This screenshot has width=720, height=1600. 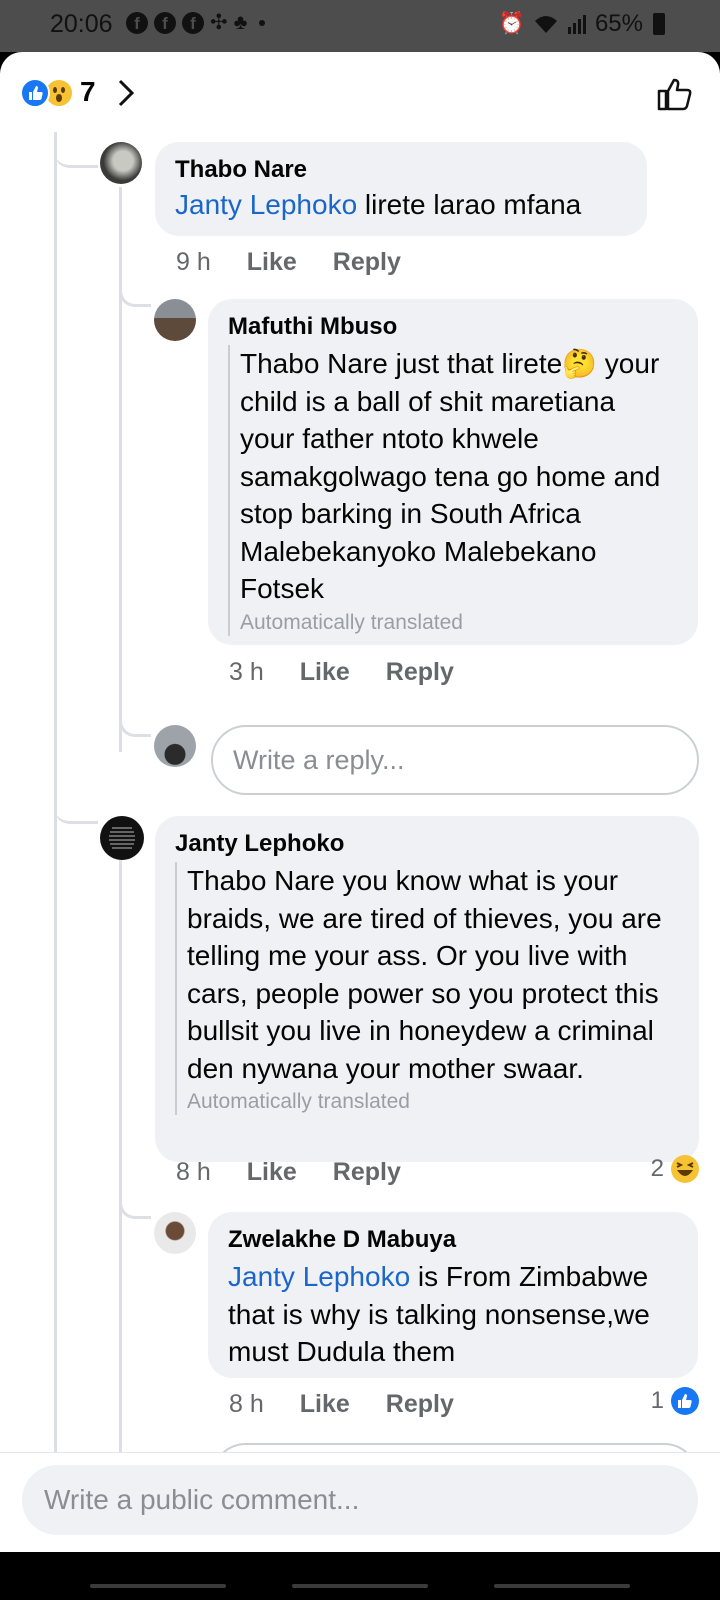 I want to click on status-bar: 20:06 f f f ✣ ♣ ⏰ 65%, so click(x=360, y=26).